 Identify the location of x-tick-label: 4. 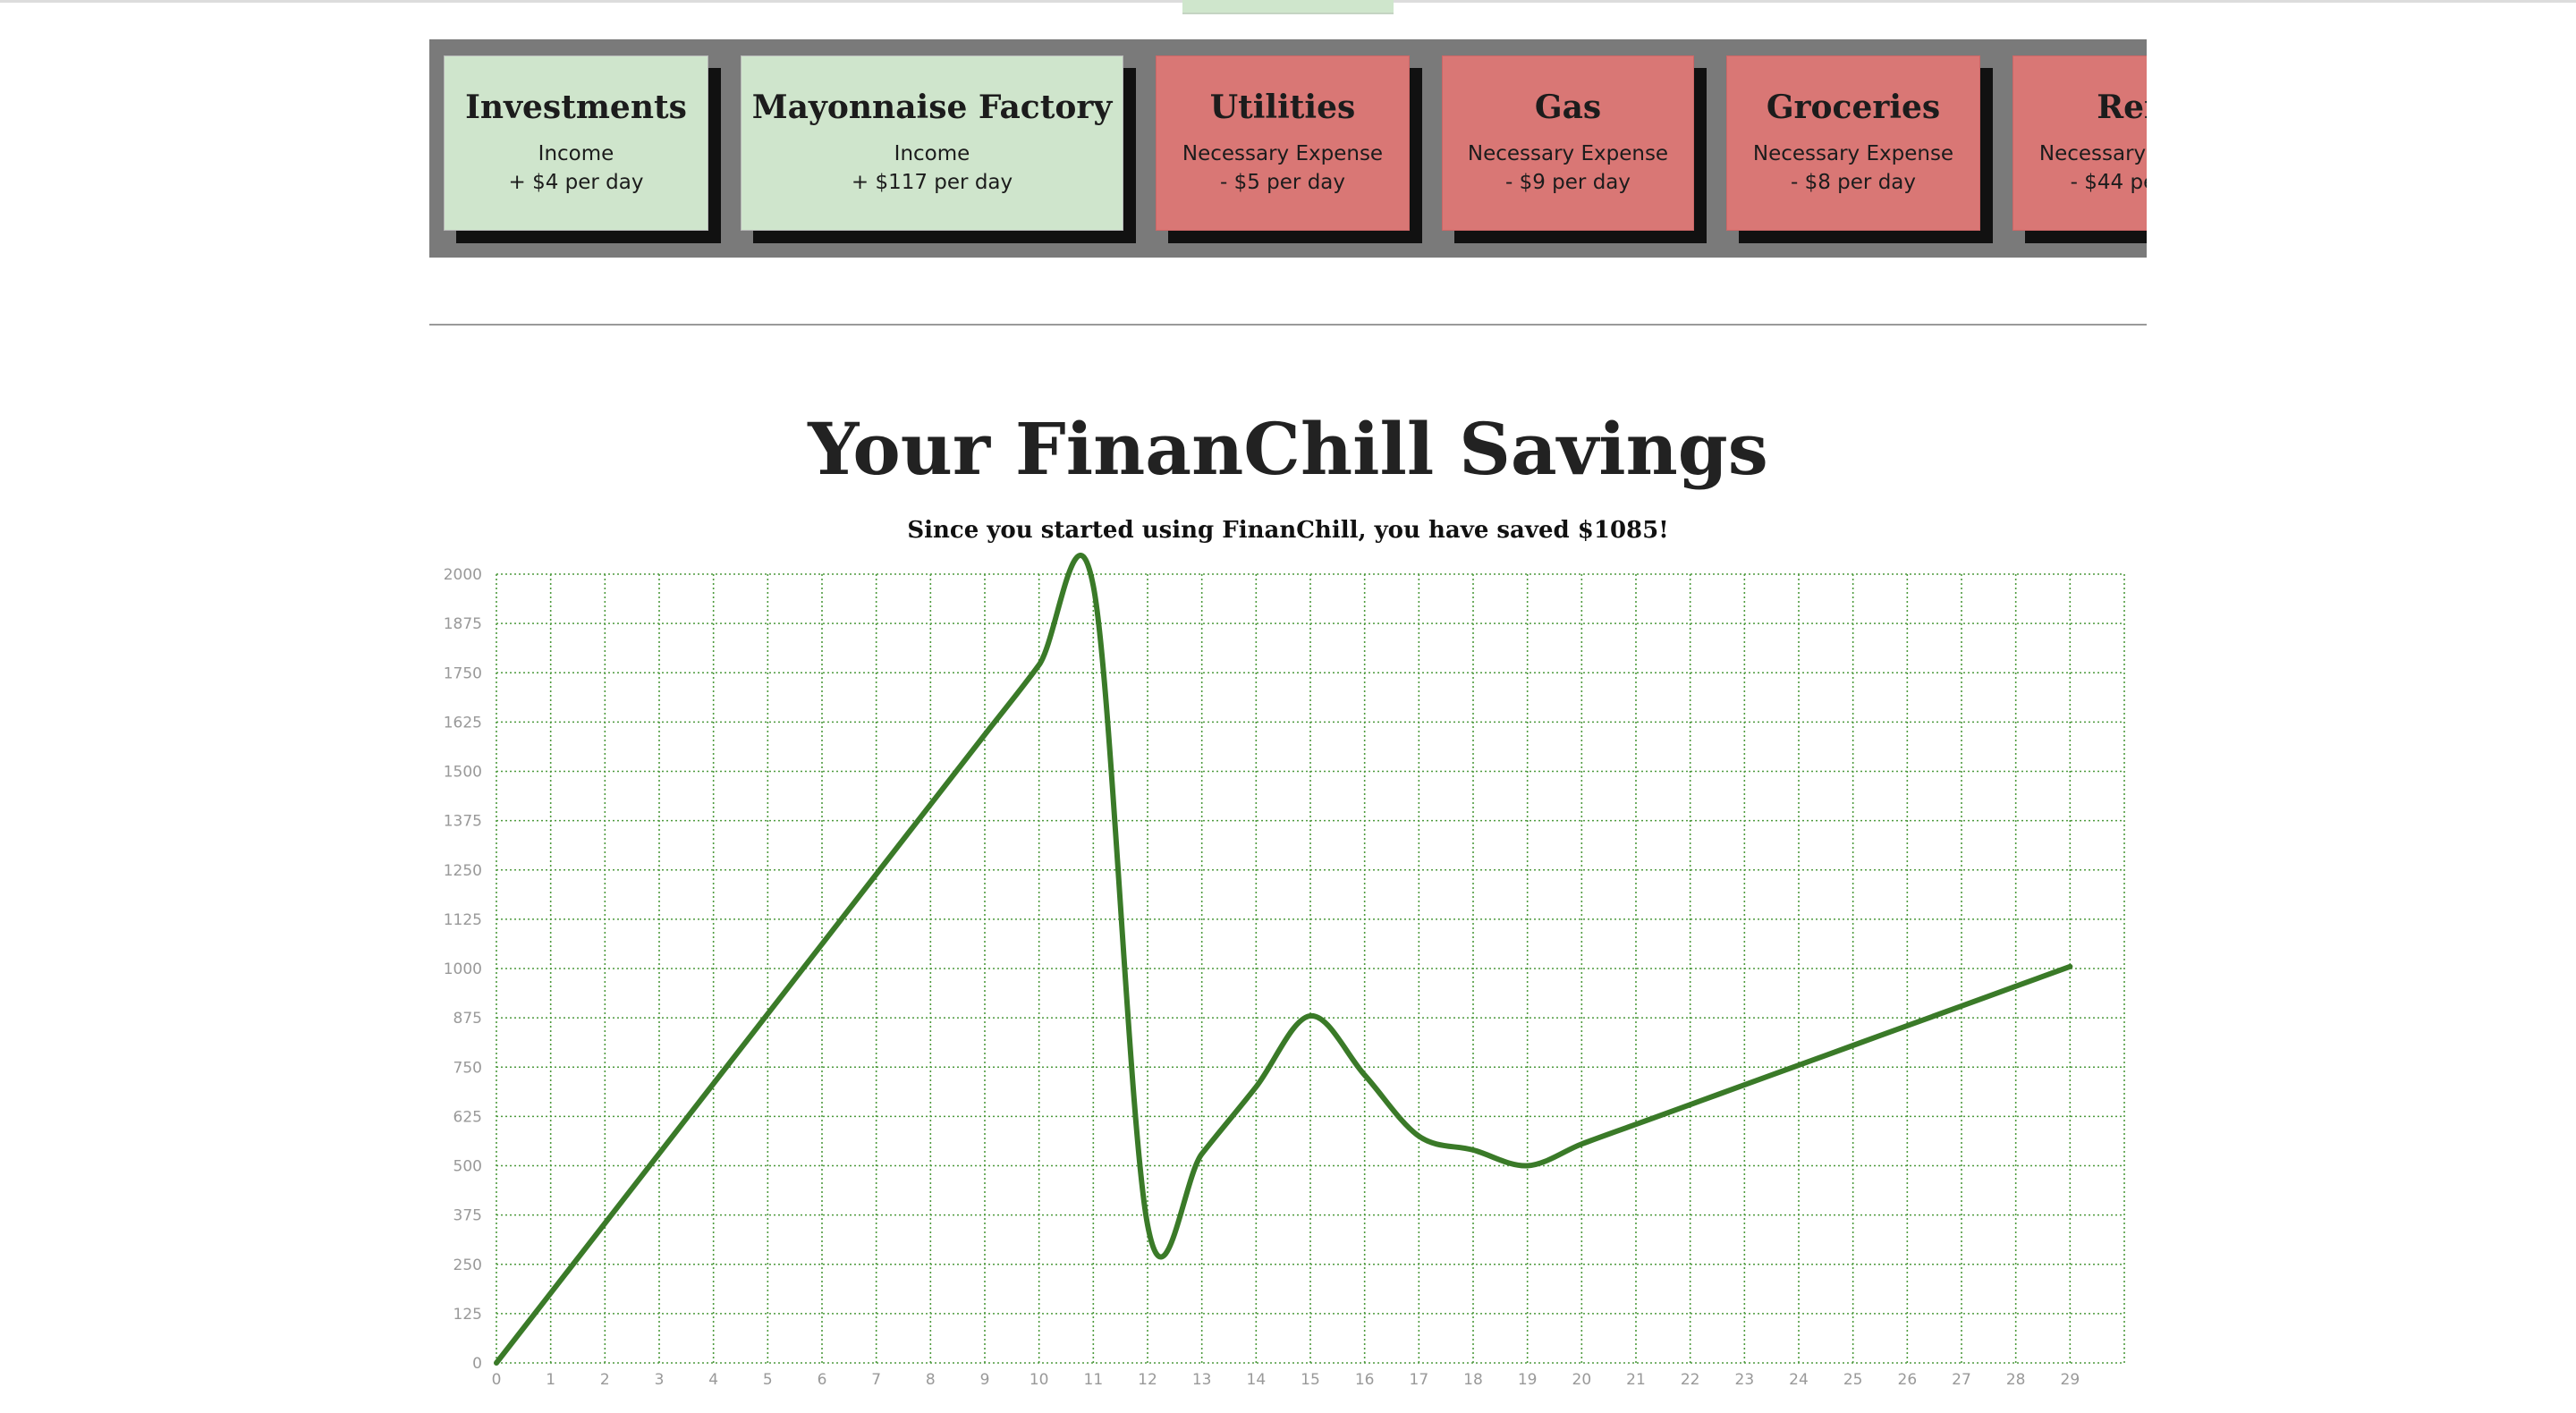
(713, 1380).